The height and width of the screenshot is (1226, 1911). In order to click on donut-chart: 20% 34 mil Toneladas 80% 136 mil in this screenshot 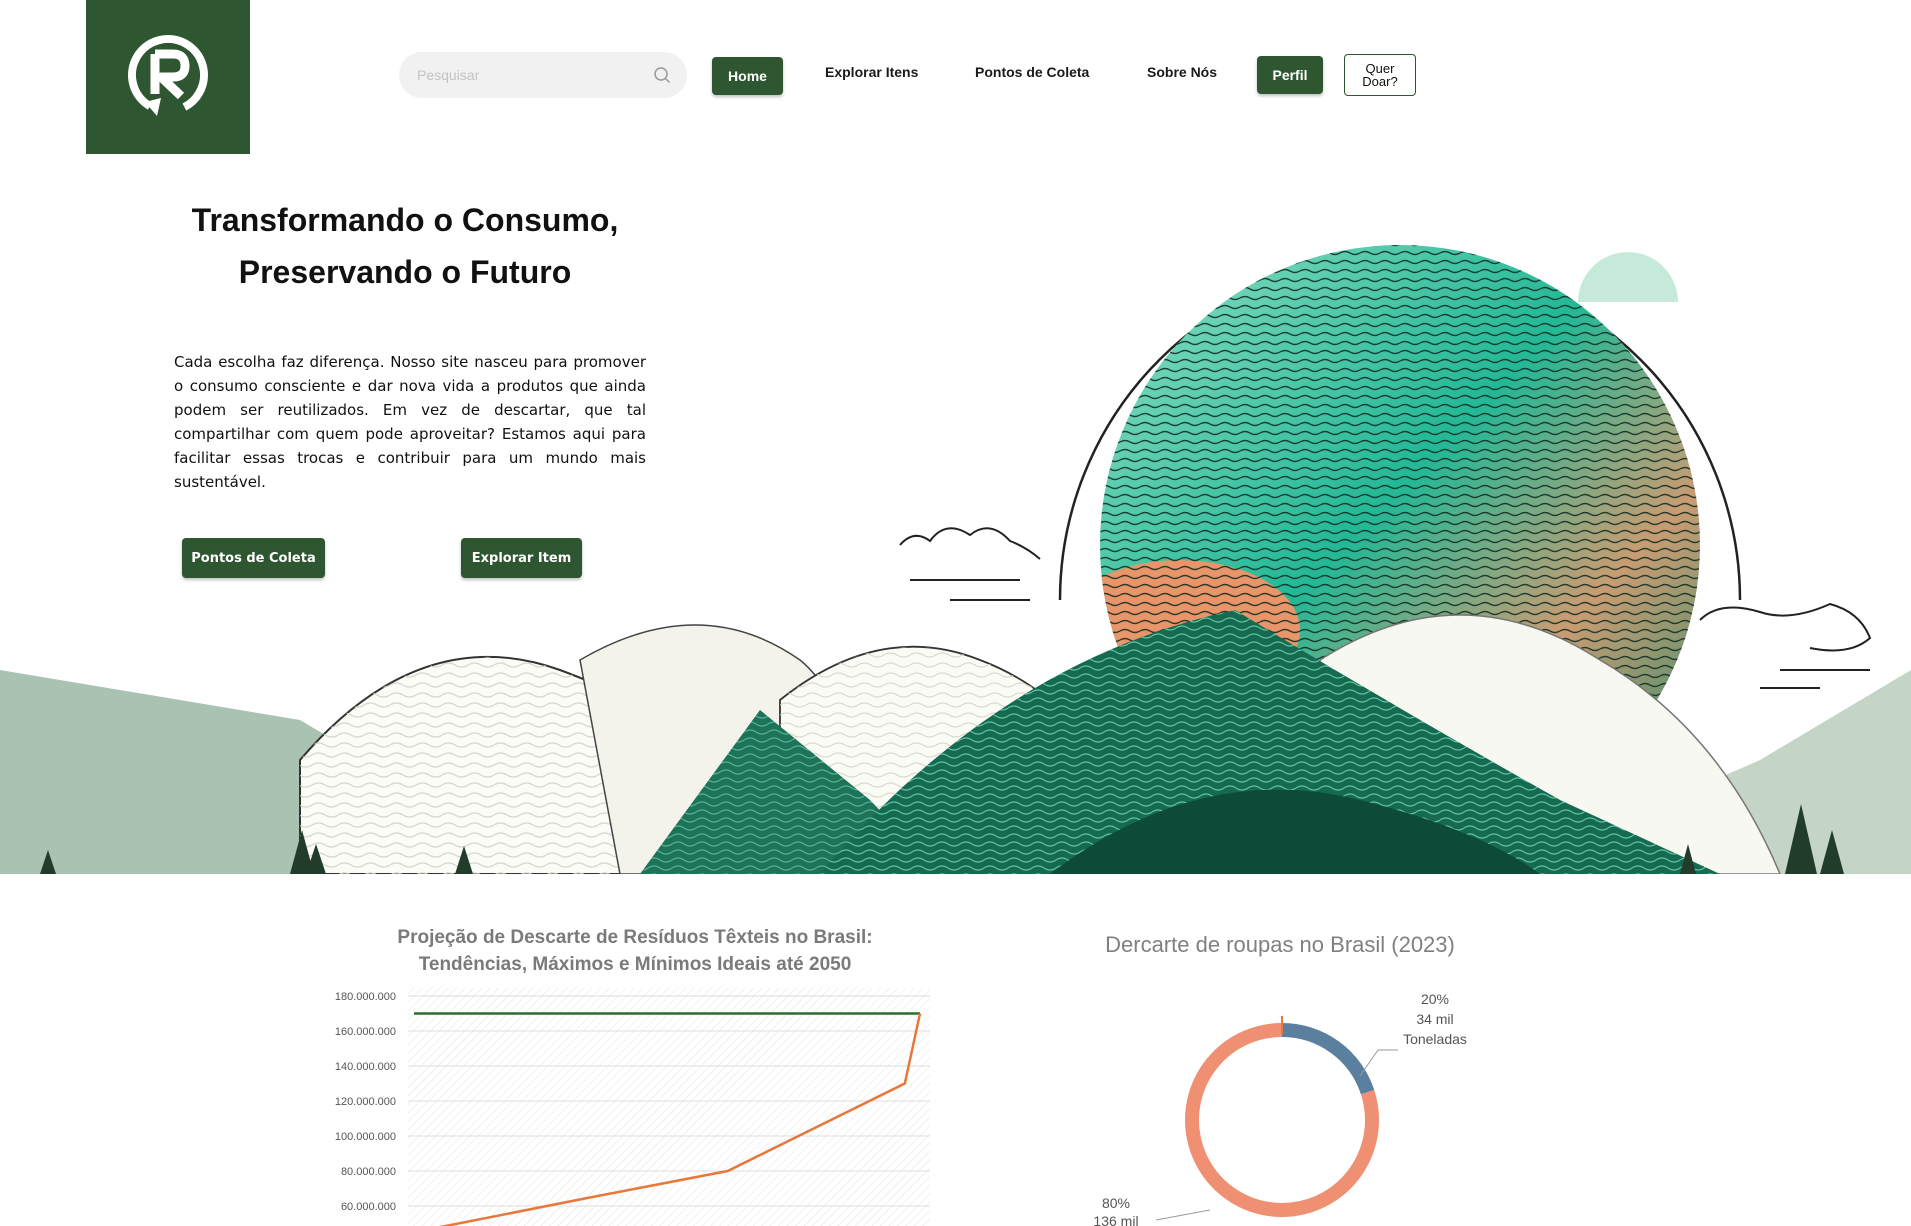, I will do `click(1280, 1108)`.